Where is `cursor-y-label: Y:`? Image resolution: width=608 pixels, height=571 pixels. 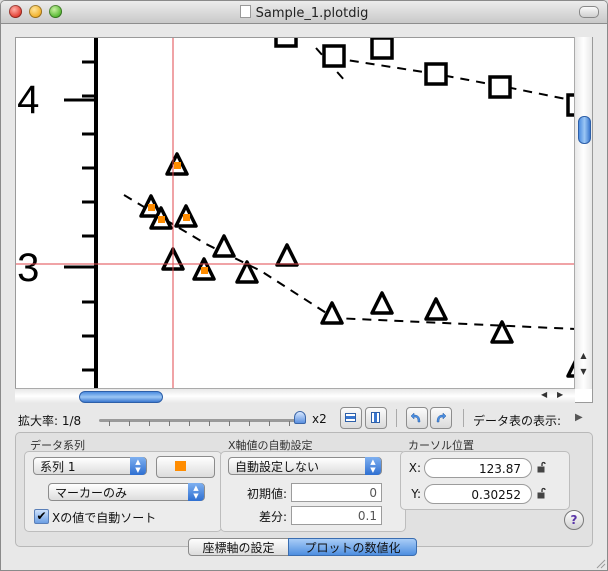
cursor-y-label: Y: is located at coordinates (416, 494).